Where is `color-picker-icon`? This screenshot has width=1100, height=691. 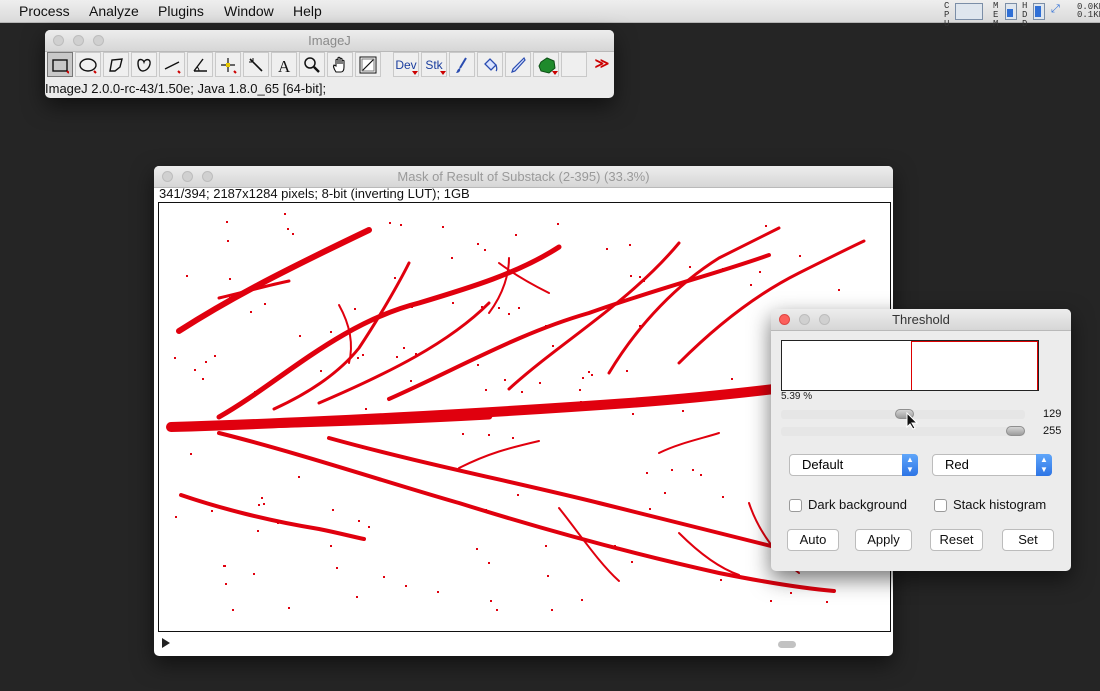
color-picker-icon is located at coordinates (368, 65).